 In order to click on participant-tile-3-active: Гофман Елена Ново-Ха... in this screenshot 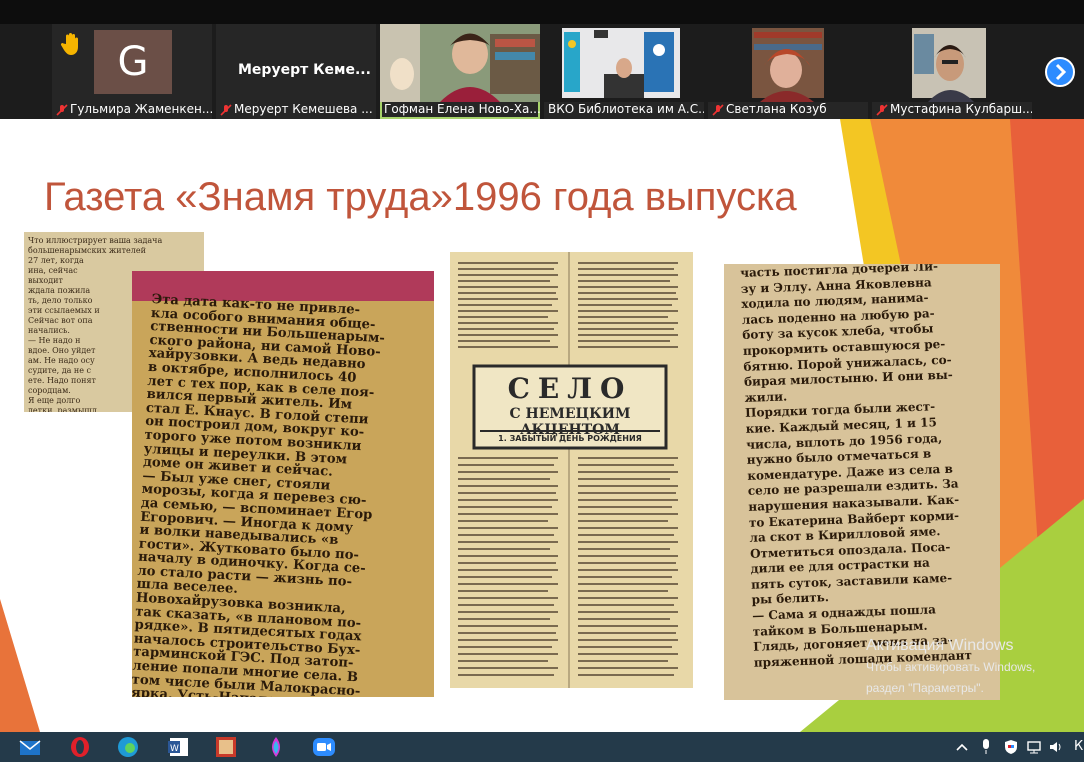, I will do `click(460, 71)`.